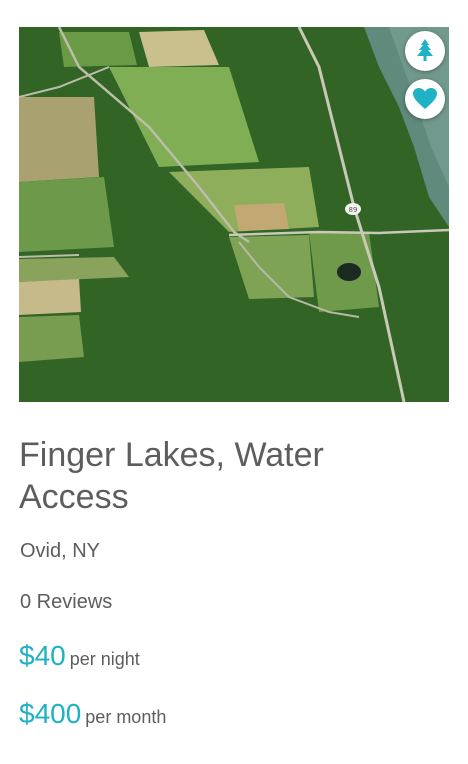  What do you see at coordinates (60, 551) in the screenshot?
I see `listing-location: Ovid, NY` at bounding box center [60, 551].